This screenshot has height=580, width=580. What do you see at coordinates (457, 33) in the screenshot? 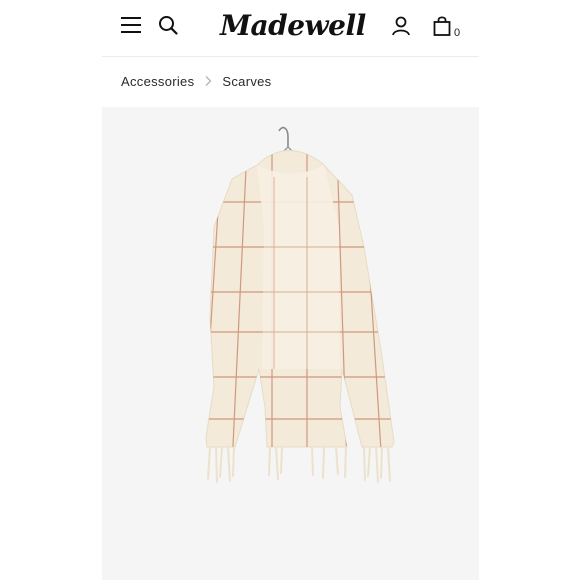
I see `cart-count-badge: 0` at bounding box center [457, 33].